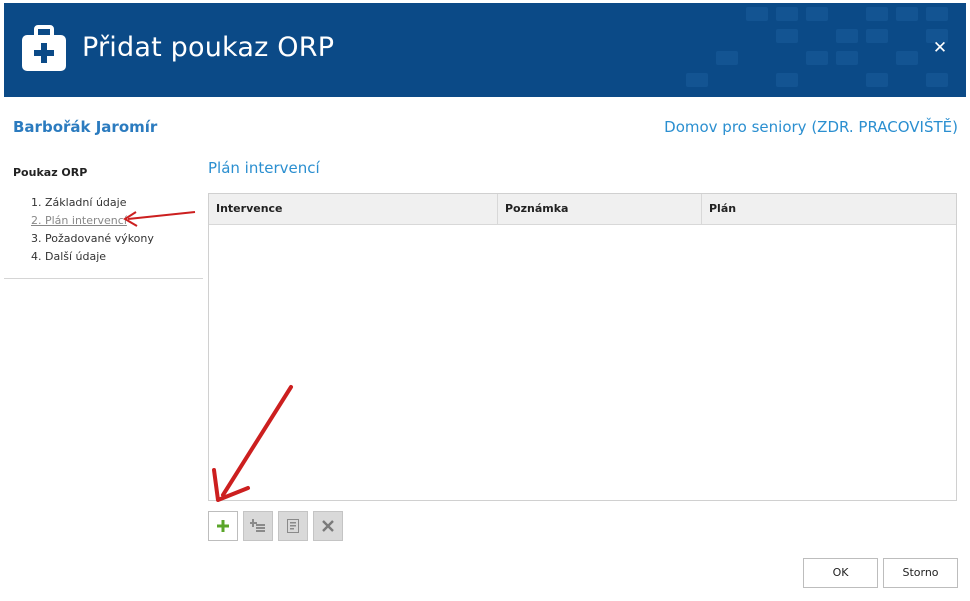  I want to click on step-intervention-plan: 2. Plán intervencí, so click(92, 223).